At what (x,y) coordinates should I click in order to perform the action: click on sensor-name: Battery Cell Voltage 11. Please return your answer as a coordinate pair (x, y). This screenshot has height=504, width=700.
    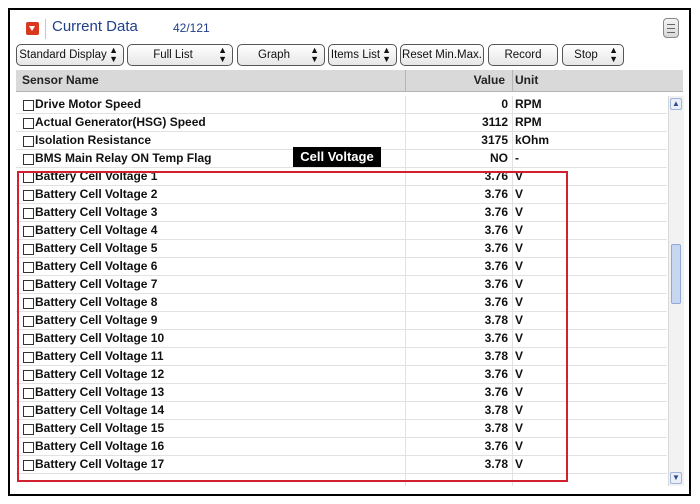
    Looking at the image, I should click on (99, 356).